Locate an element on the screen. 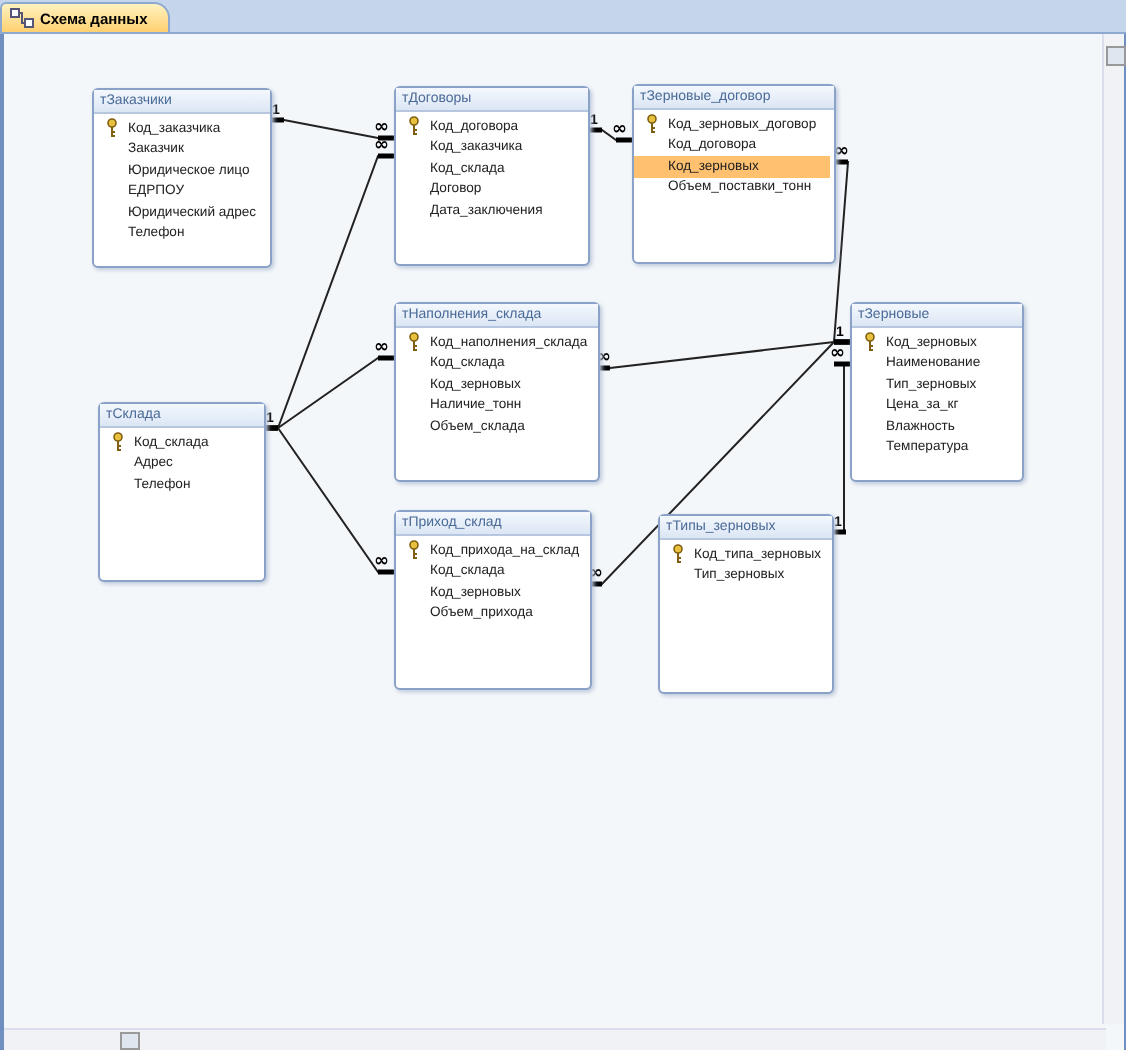 The width and height of the screenshot is (1126, 1052). scroll-thumb is located at coordinates (130, 1041).